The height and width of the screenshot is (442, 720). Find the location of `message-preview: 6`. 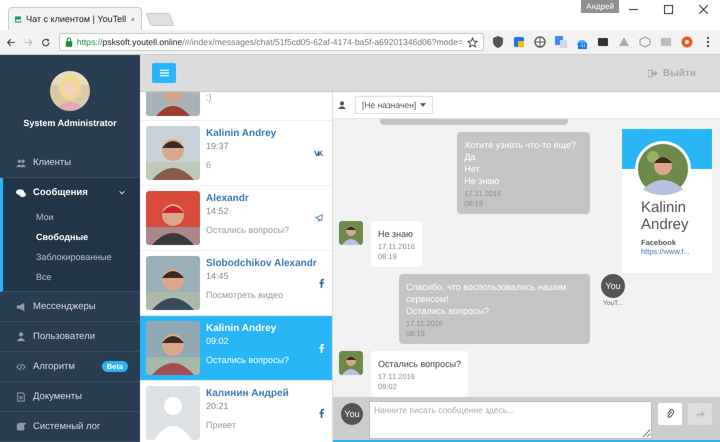

message-preview: 6 is located at coordinates (209, 165).